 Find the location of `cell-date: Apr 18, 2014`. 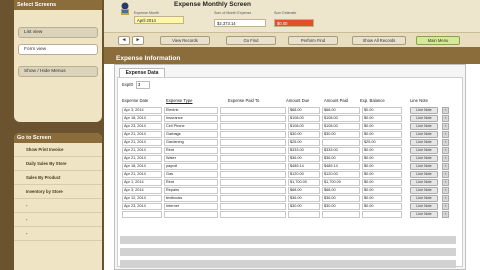

cell-date: Apr 18, 2014 is located at coordinates (142, 166).